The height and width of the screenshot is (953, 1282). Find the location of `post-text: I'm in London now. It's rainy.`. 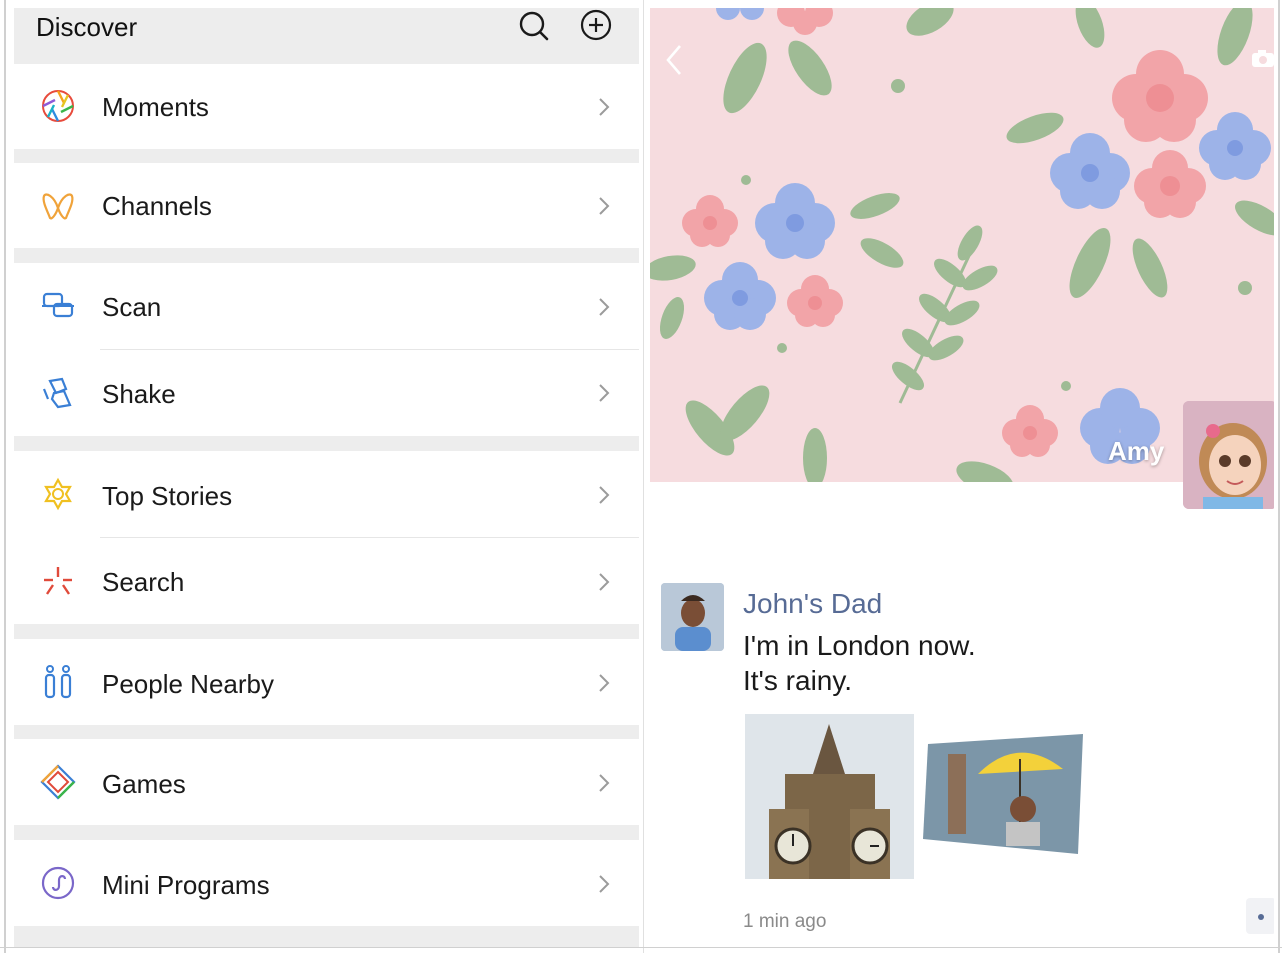

post-text: I'm in London now. It's rainy. is located at coordinates (859, 663).